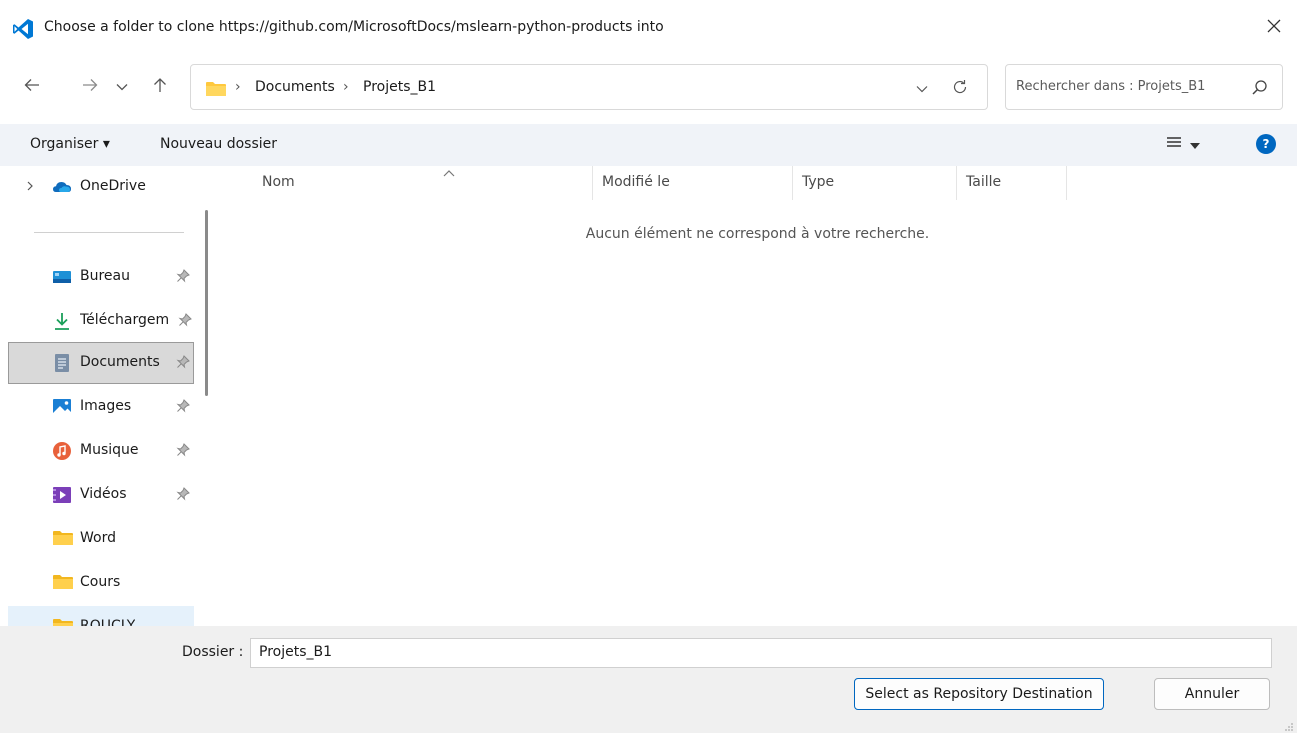 Image resolution: width=1297 pixels, height=733 pixels. I want to click on sidebar-item-documents: Documents, so click(101, 363).